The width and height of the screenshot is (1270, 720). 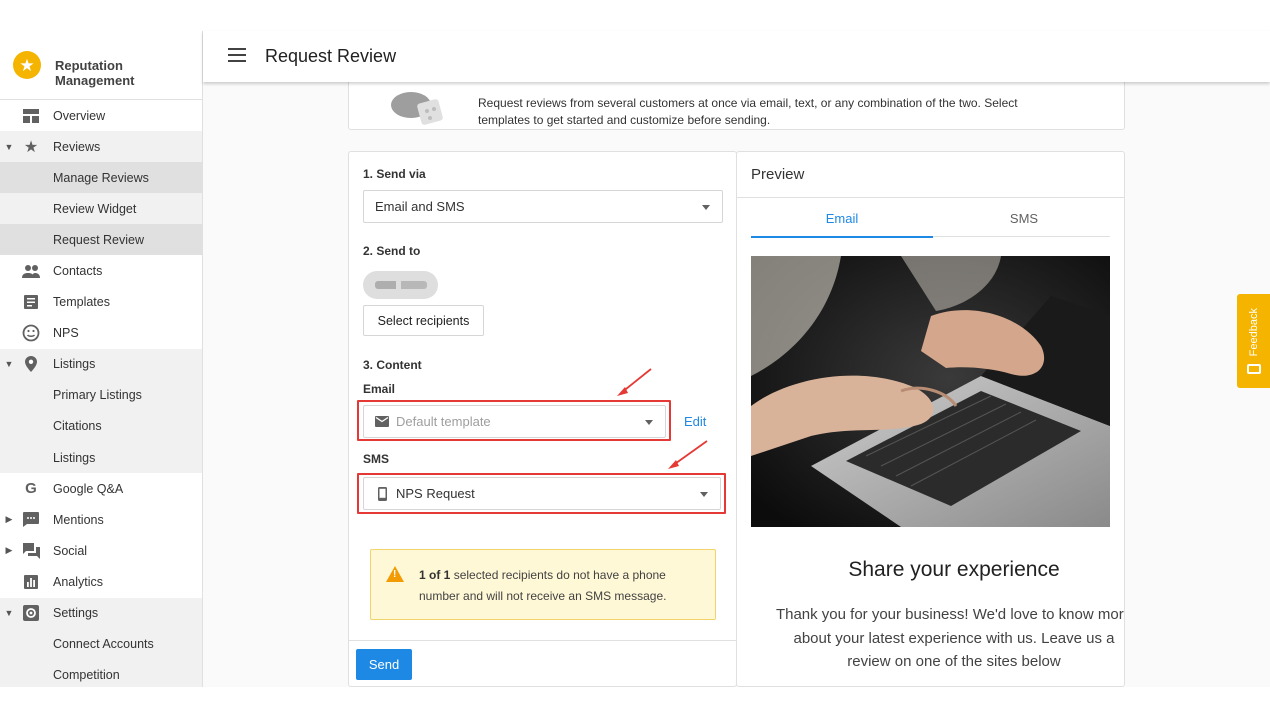 I want to click on email-icon, so click(x=382, y=422).